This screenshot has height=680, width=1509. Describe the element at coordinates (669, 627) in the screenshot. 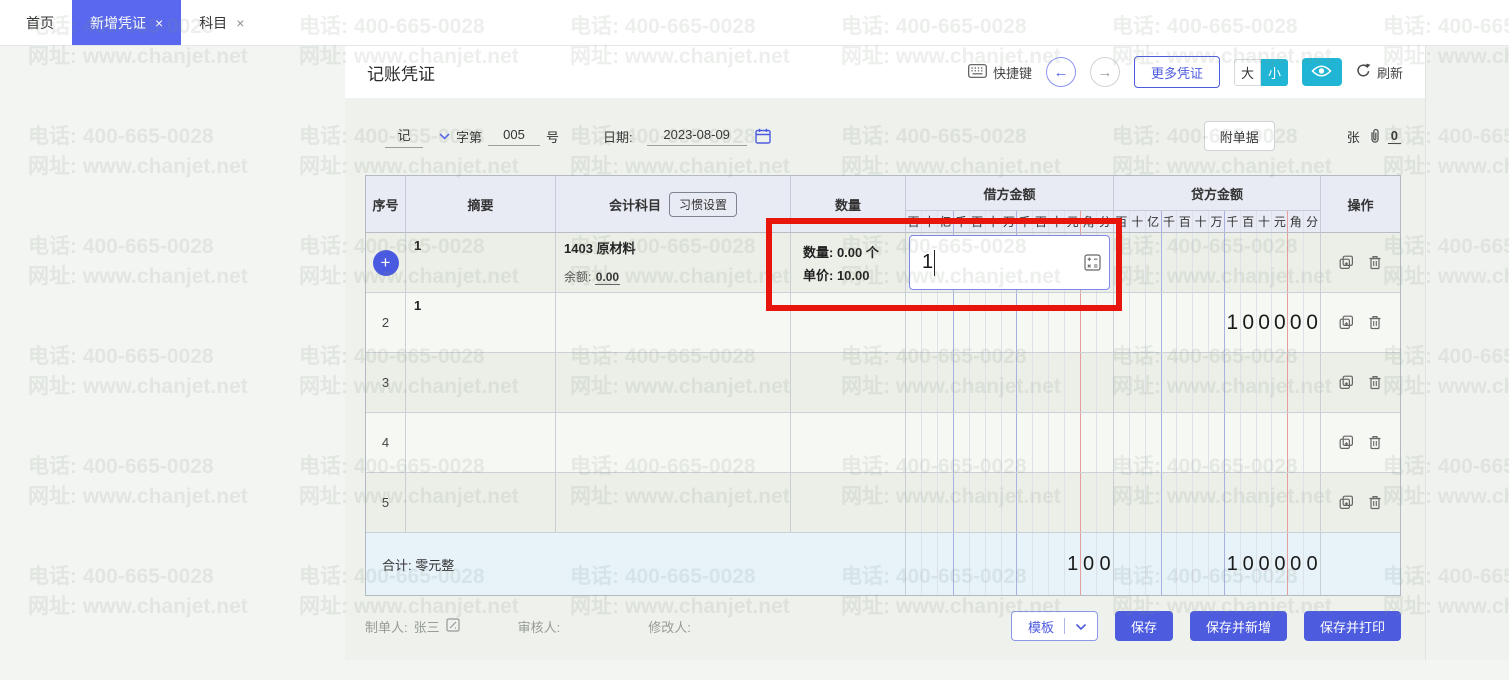

I see `modifier-label: 修改人:` at that location.